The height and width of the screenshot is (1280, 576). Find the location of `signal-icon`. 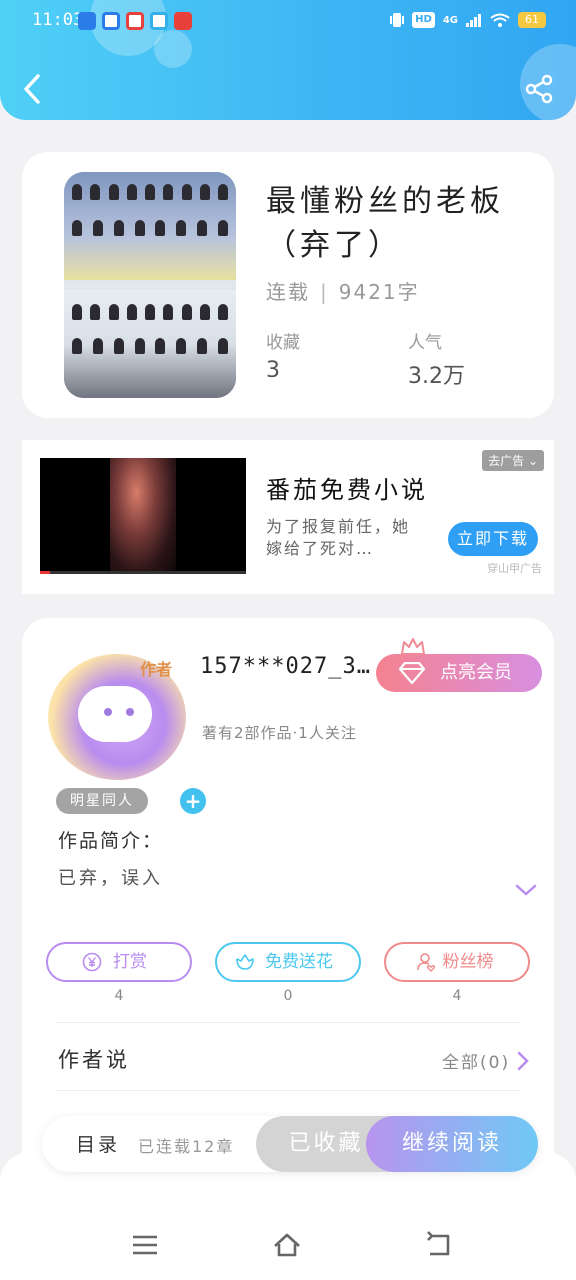

signal-icon is located at coordinates (473, 20).